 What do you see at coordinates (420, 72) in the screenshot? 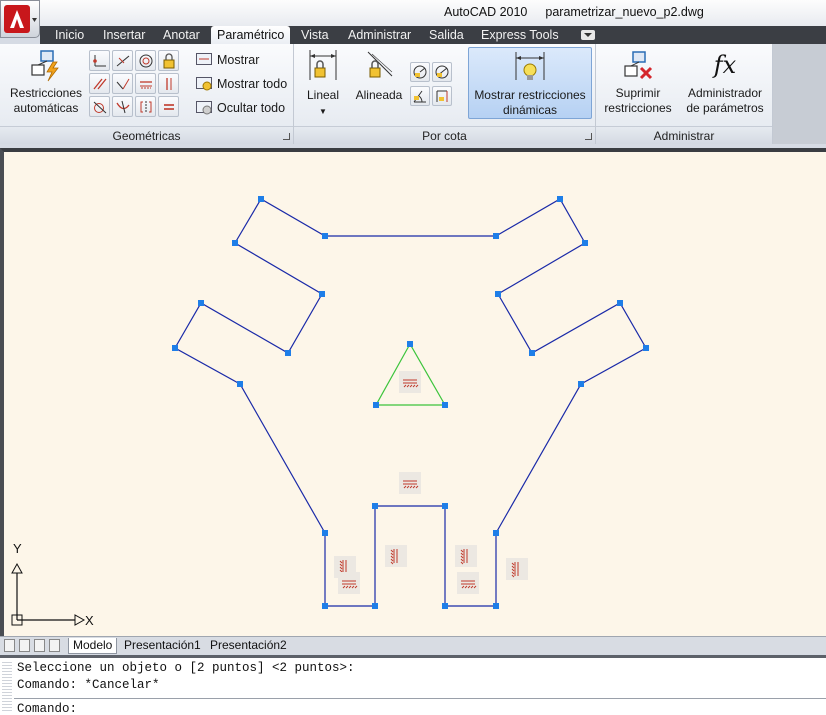
I see `radius-dimension-button` at bounding box center [420, 72].